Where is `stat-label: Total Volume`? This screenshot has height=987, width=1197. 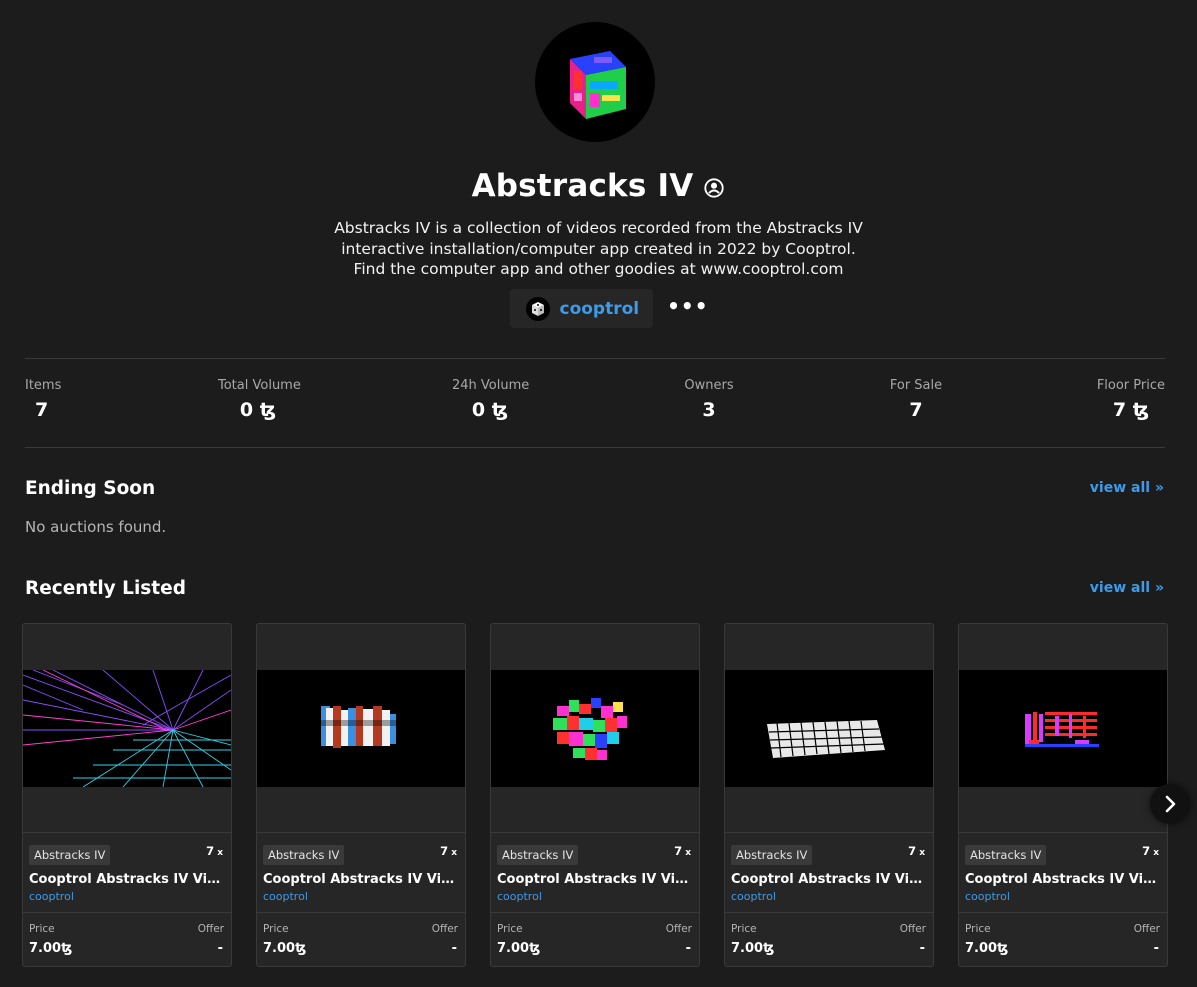
stat-label: Total Volume is located at coordinates (259, 385).